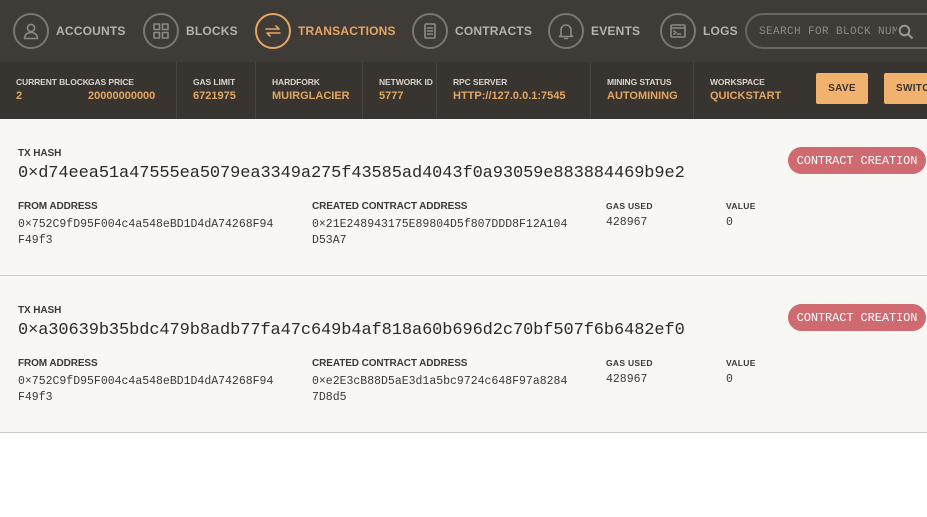  I want to click on search-input, so click(828, 31).